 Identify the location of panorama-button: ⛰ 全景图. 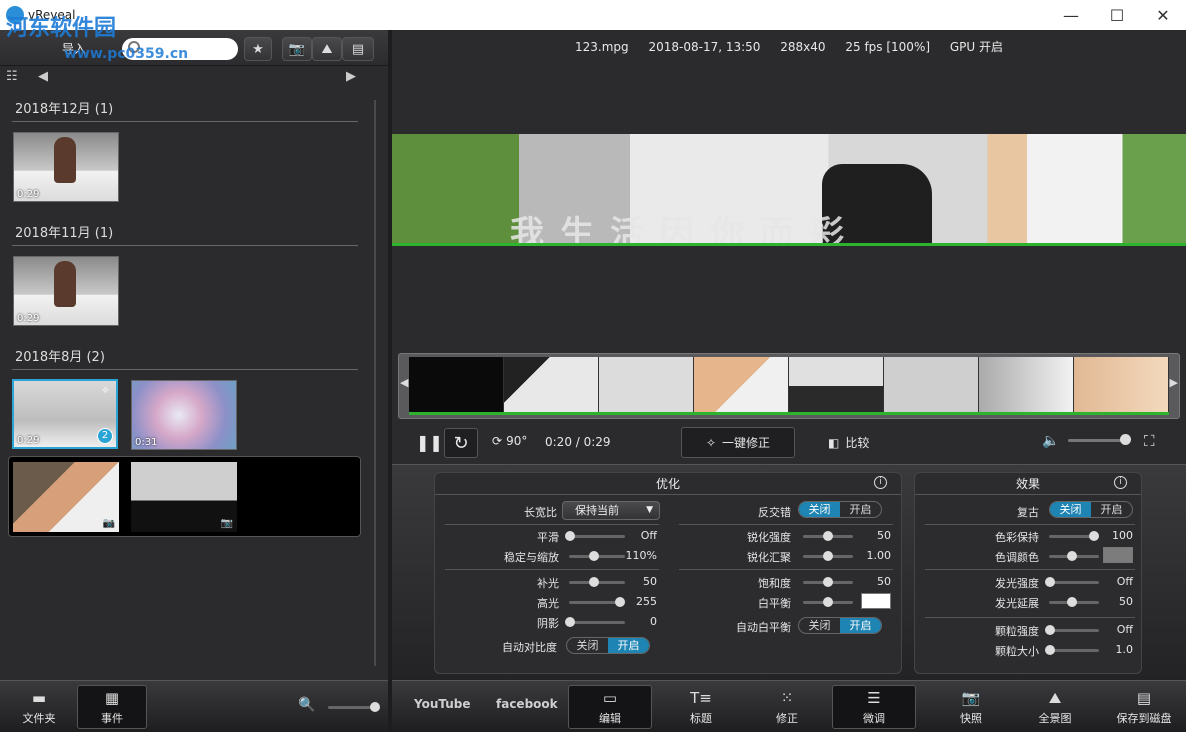
(1055, 707).